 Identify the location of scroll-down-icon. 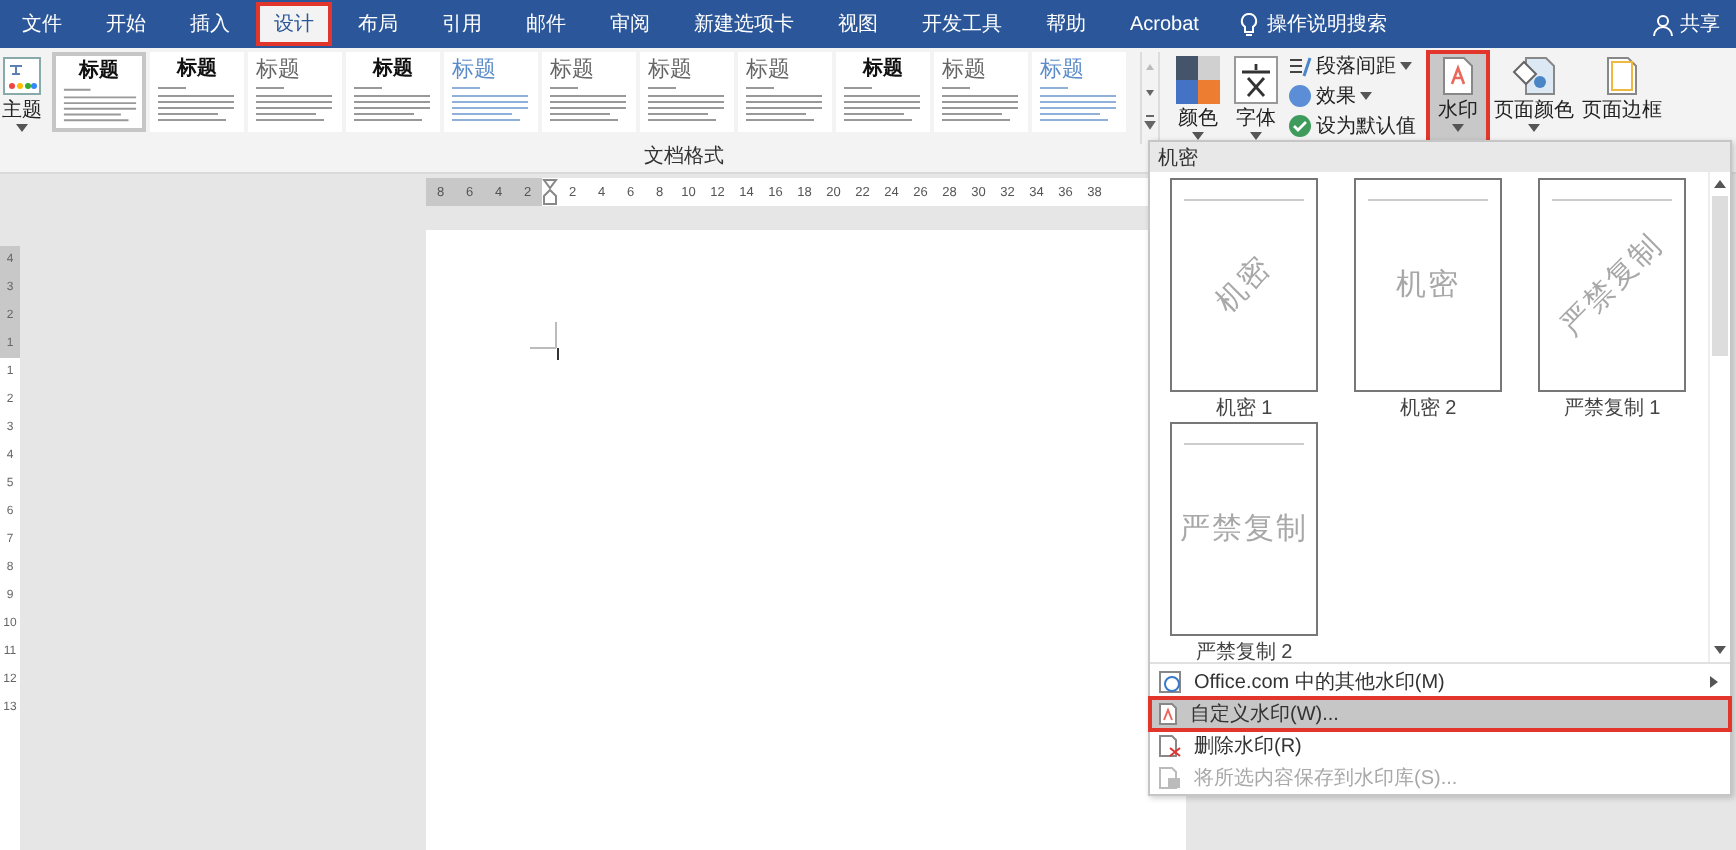
(1720, 650).